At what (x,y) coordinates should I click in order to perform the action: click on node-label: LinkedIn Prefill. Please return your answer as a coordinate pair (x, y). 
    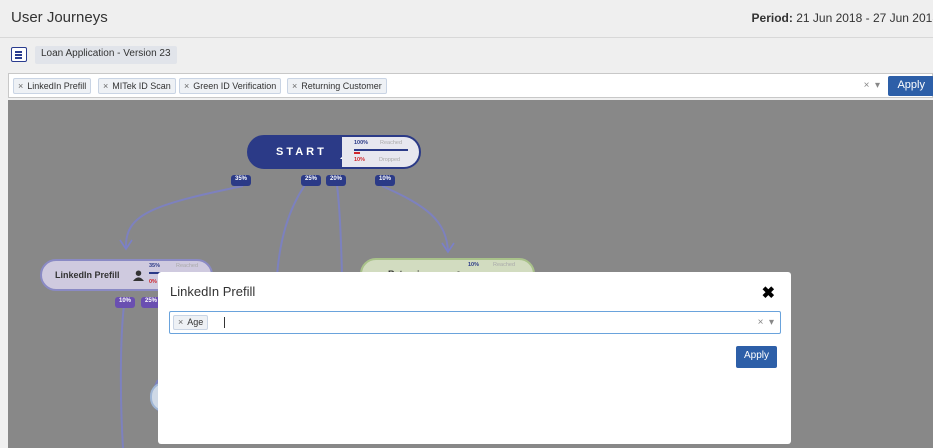
    Looking at the image, I should click on (87, 275).